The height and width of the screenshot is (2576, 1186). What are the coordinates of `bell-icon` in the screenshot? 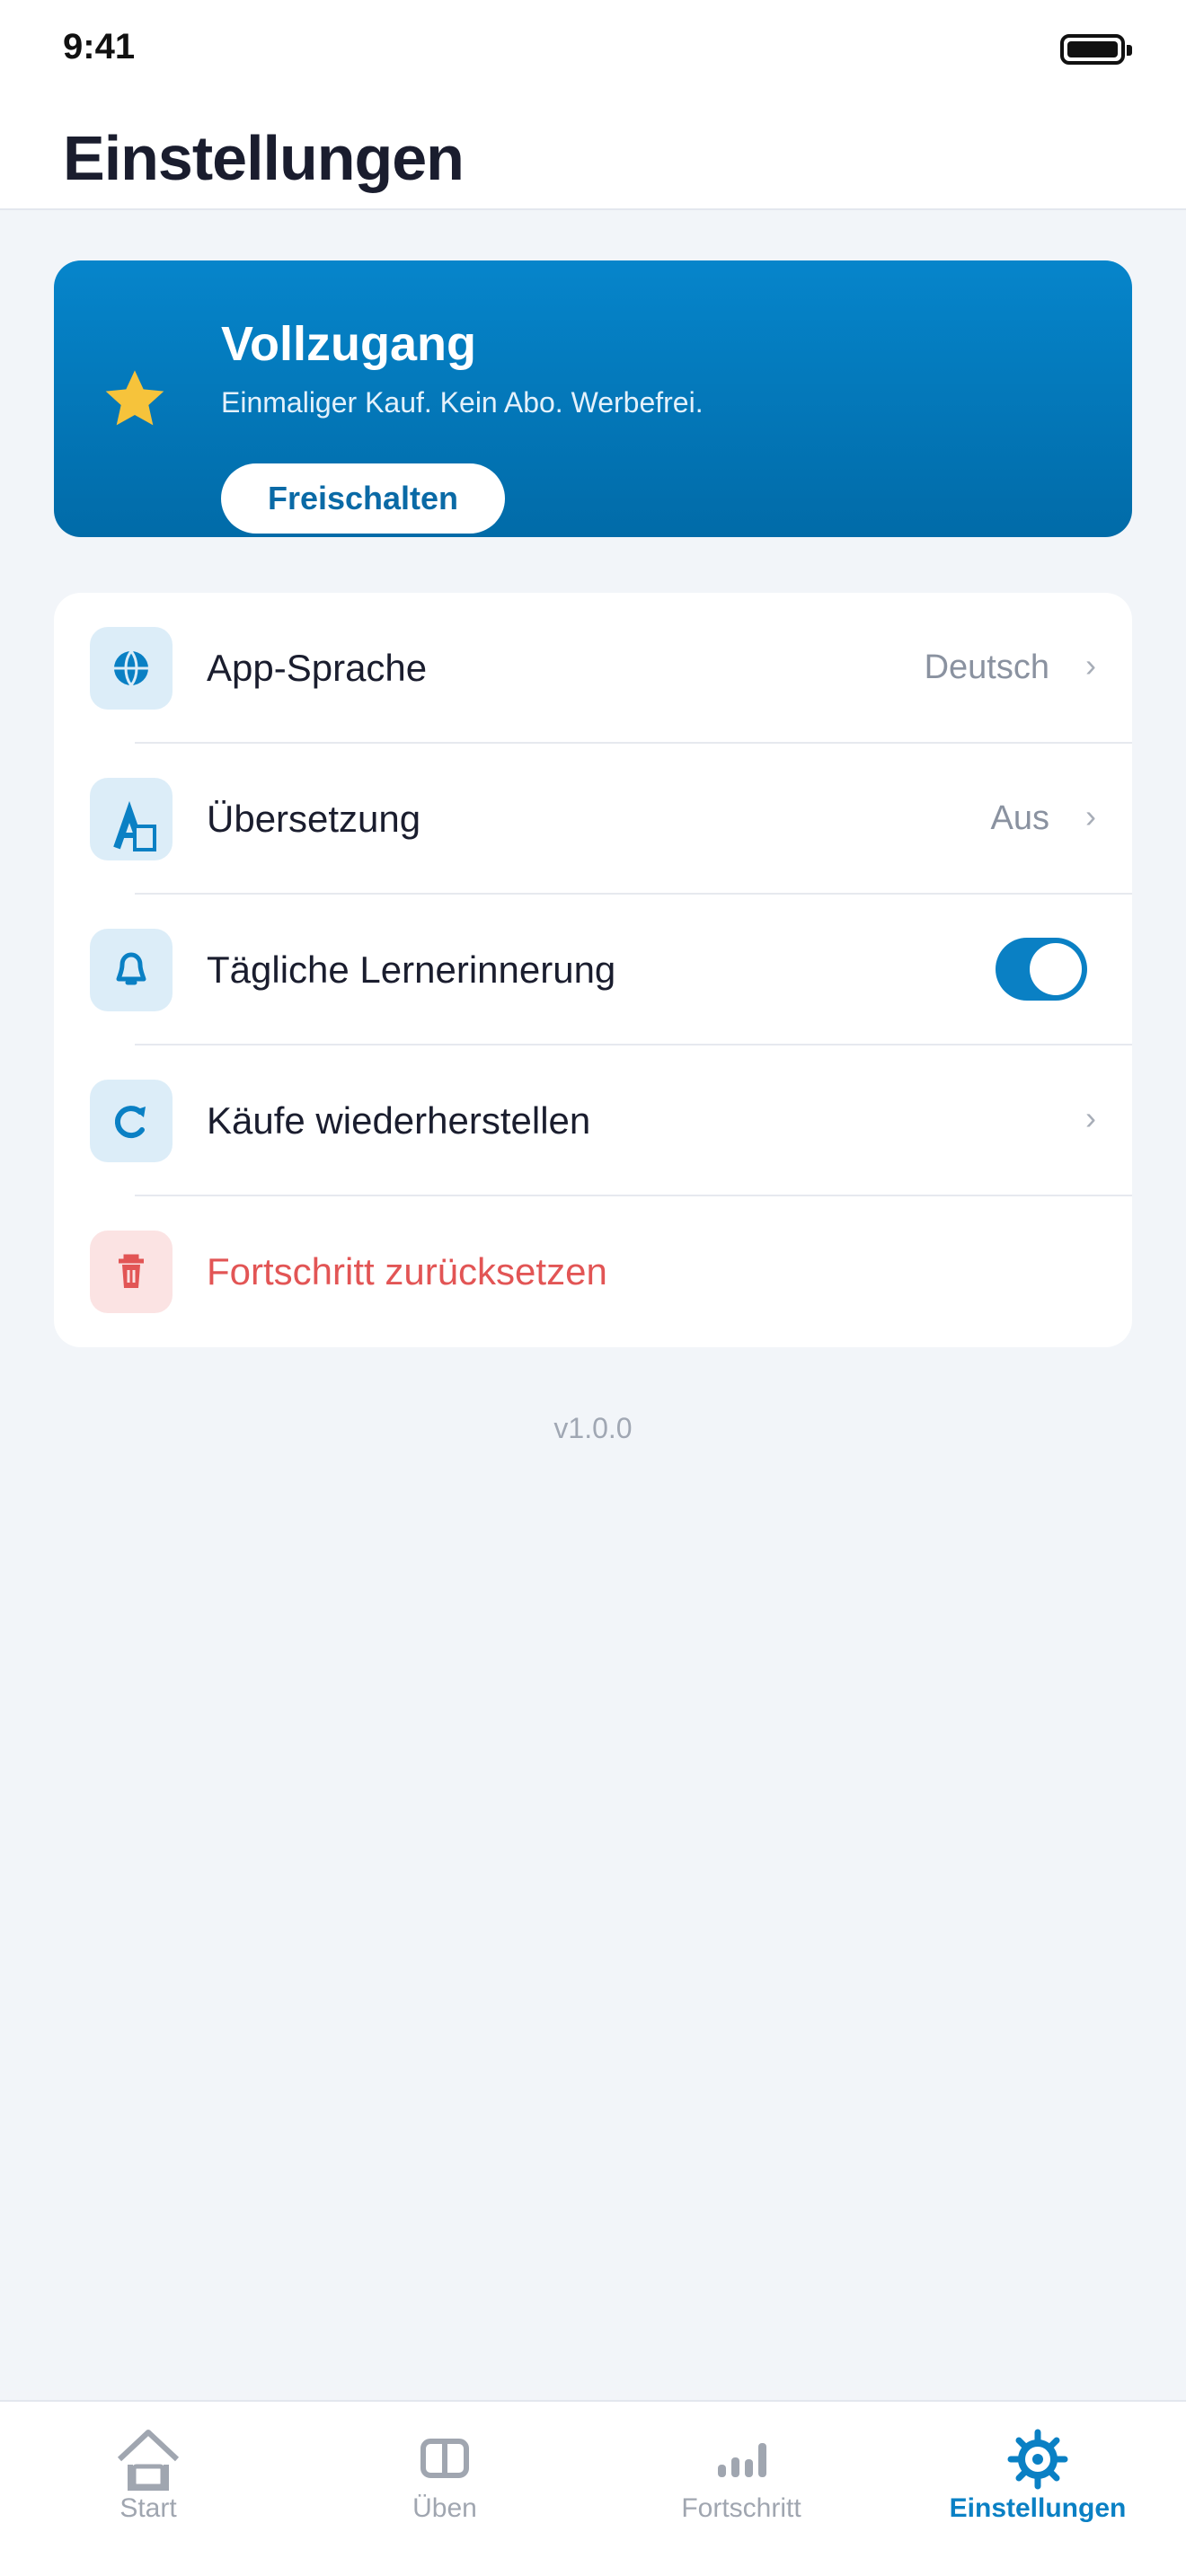 It's located at (131, 968).